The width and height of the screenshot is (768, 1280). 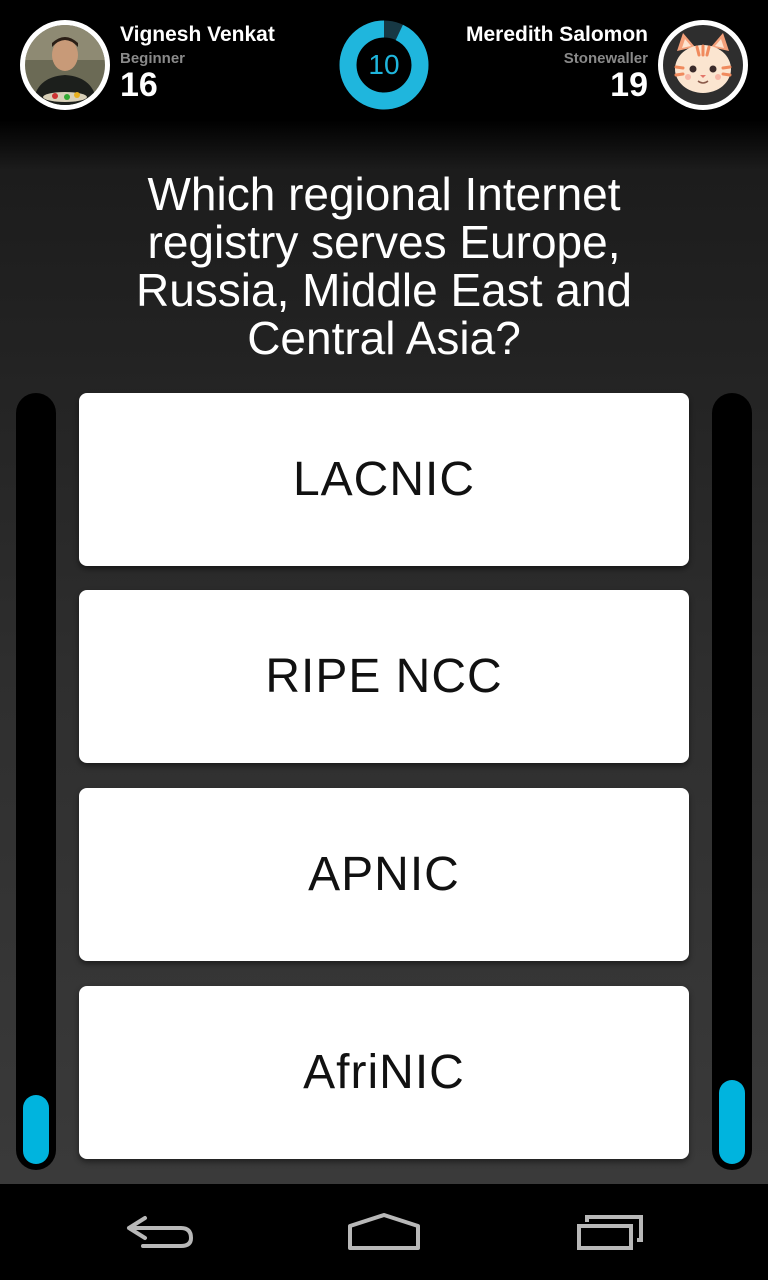 I want to click on player2-score: 19, so click(x=629, y=85).